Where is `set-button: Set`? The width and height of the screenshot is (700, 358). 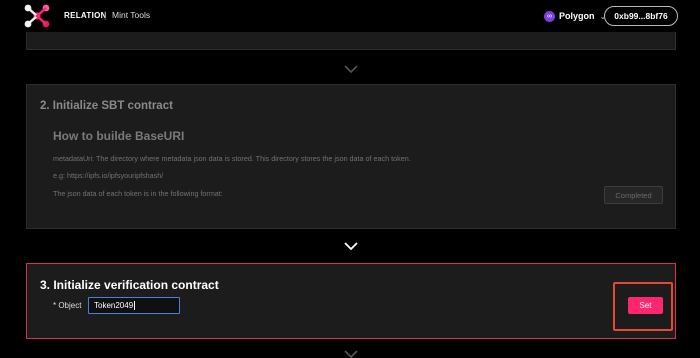
set-button: Set is located at coordinates (645, 305).